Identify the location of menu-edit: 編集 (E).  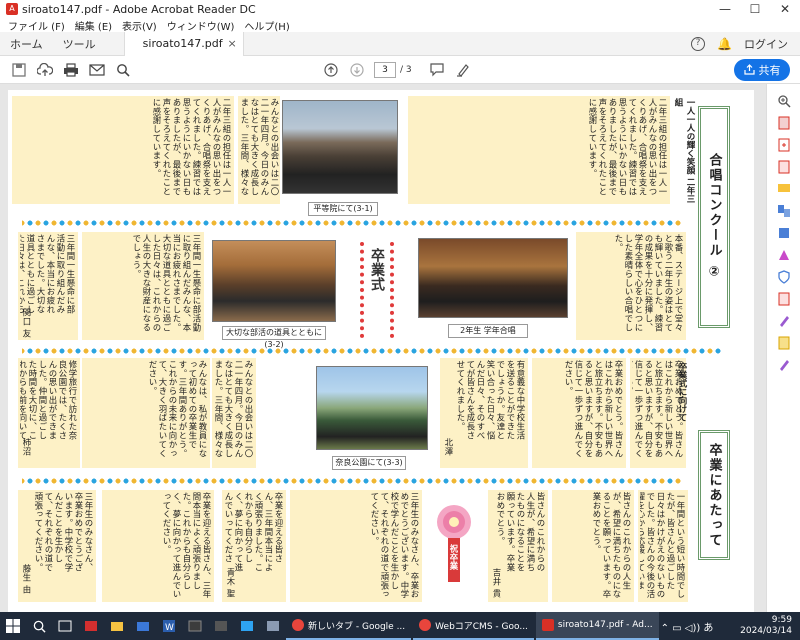
(93, 25).